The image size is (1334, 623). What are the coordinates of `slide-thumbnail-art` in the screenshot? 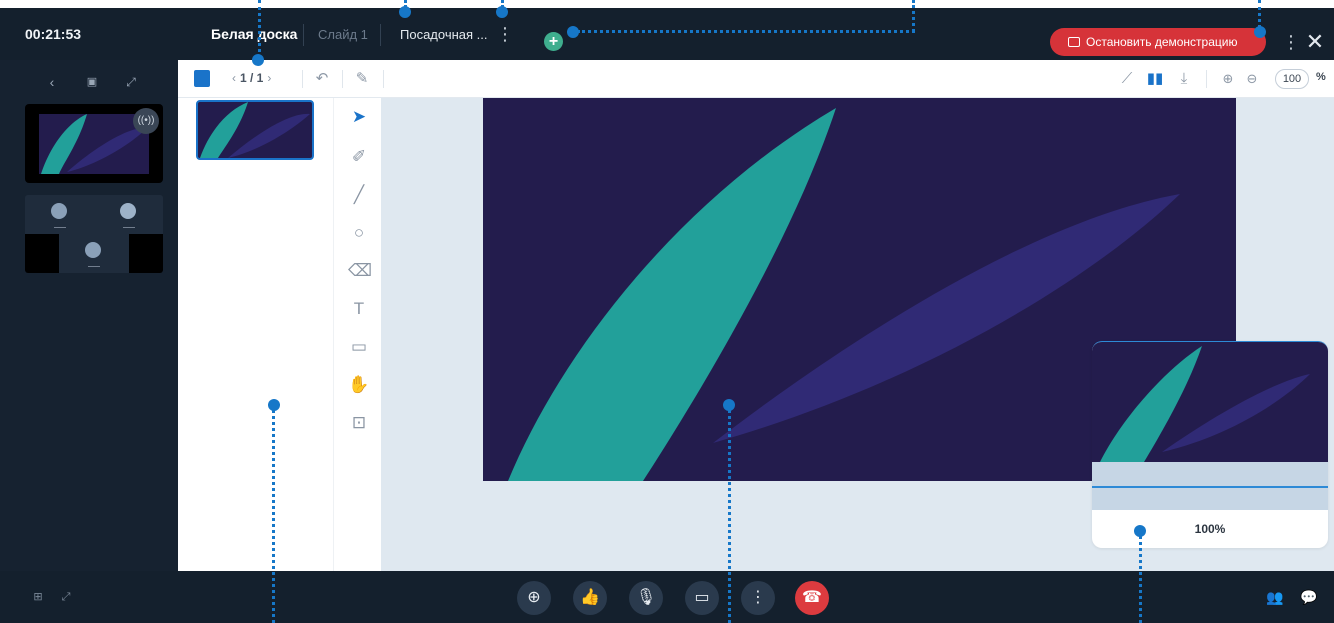 It's located at (255, 130).